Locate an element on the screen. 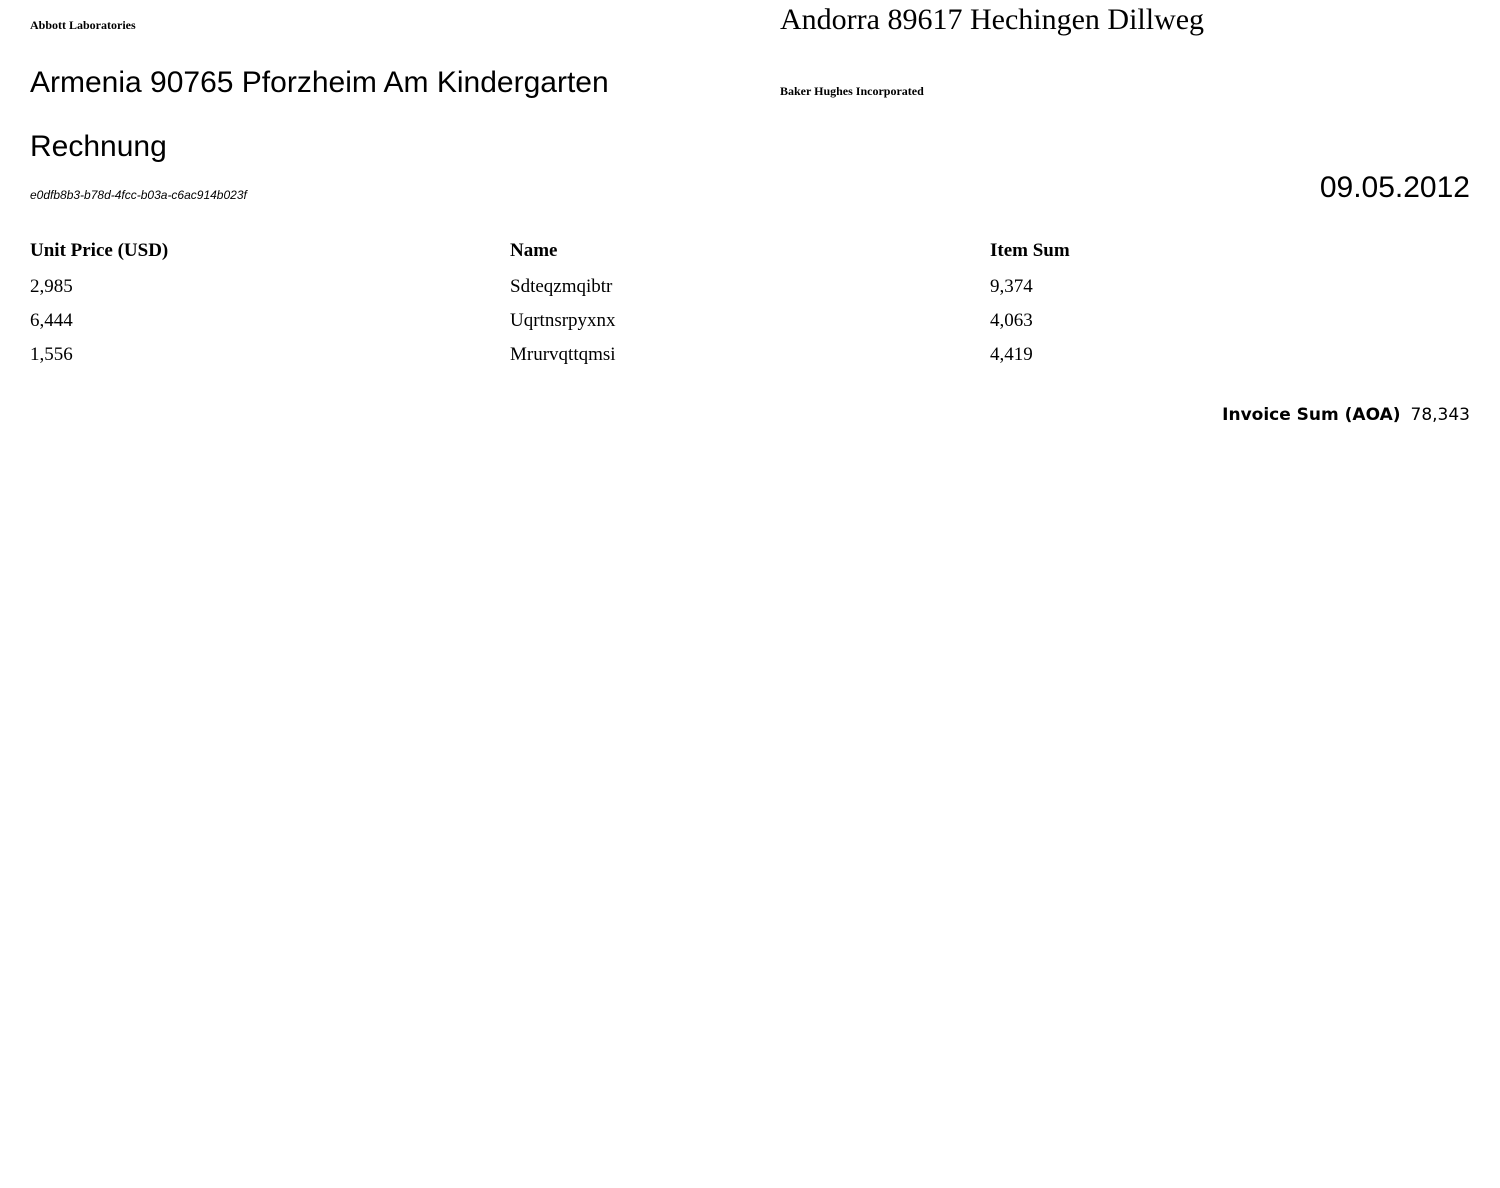 The image size is (1500, 1188). invoice-id: e0dfb8b3-b78d-4fcc-b03a-c6ac914b023f is located at coordinates (138, 195).